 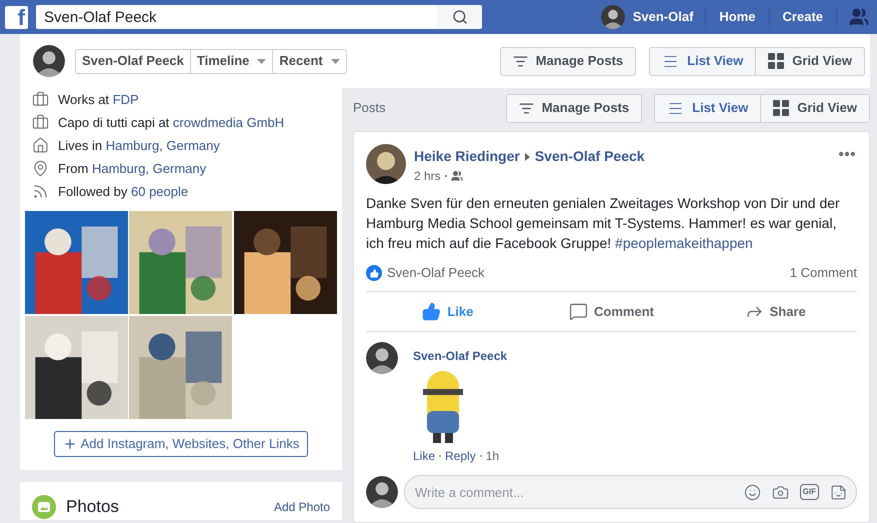 I want to click on search-icon, so click(x=460, y=17).